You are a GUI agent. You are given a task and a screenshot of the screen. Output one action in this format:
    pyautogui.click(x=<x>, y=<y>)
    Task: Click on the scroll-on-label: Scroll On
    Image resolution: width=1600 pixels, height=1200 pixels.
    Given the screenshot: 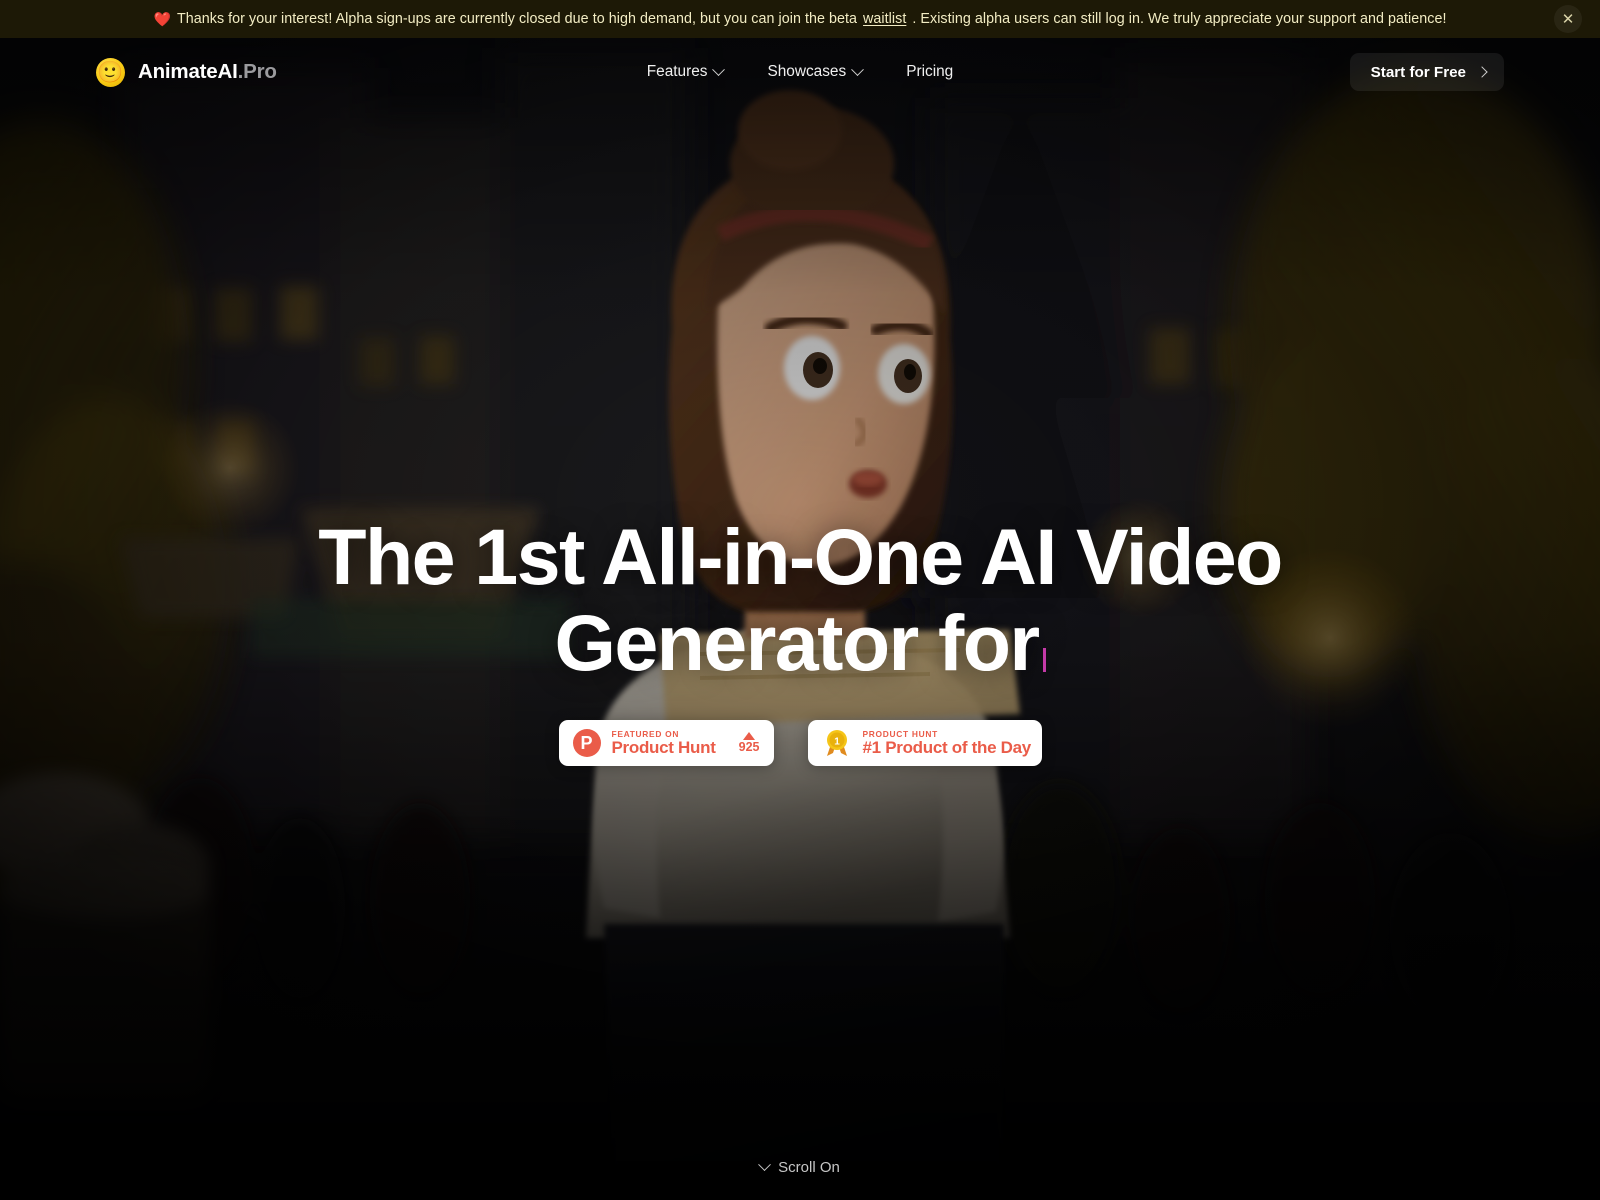 What is the action you would take?
    pyautogui.click(x=809, y=1167)
    